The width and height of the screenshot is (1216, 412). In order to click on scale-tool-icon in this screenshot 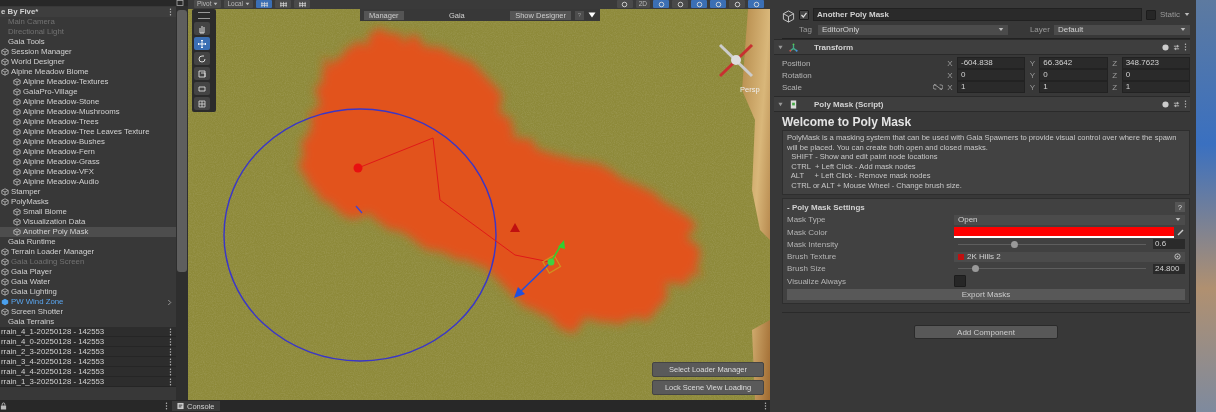, I will do `click(202, 73)`.